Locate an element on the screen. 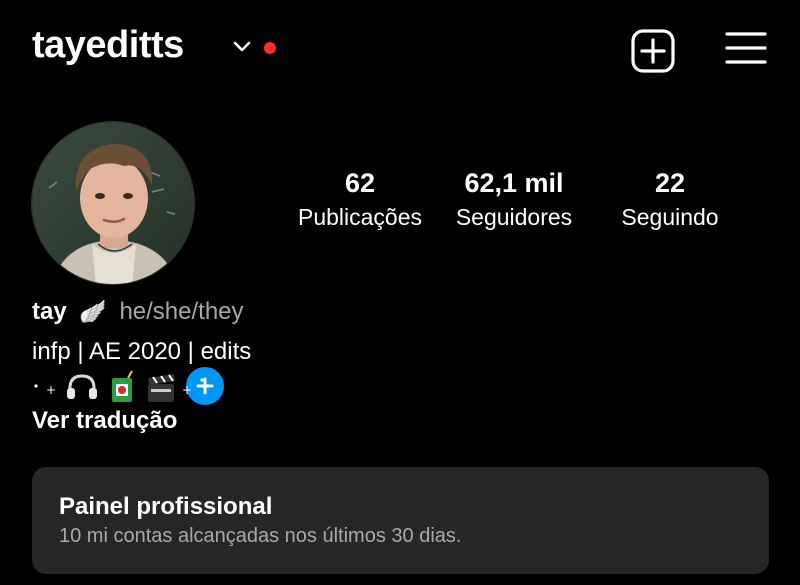  stat-followers: 62,1 mil Seguidores is located at coordinates (514, 200).